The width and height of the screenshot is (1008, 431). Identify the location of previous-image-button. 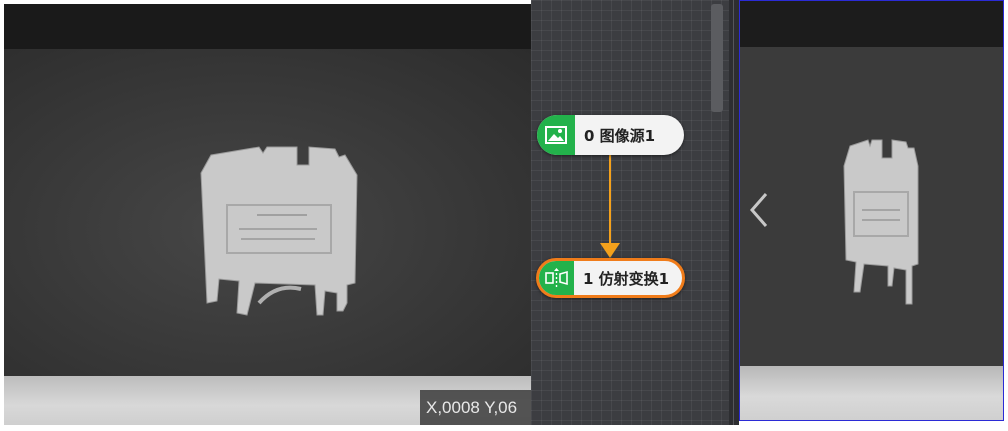
(759, 210).